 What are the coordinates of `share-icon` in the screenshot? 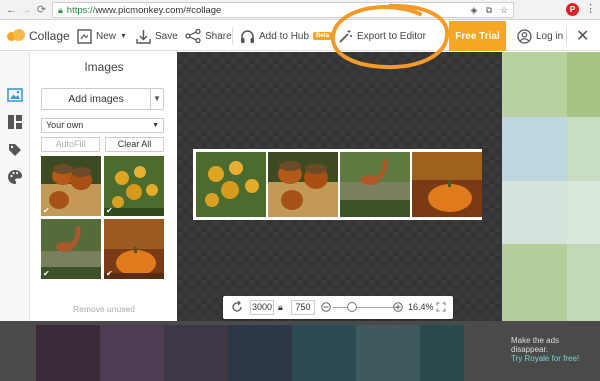 It's located at (193, 36).